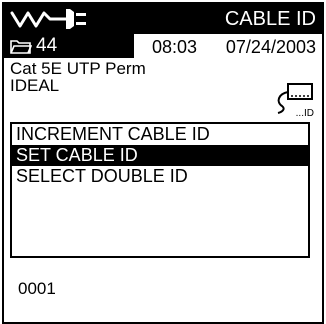  Describe the element at coordinates (295, 100) in the screenshot. I see `cable-id-icon: ...ID` at that location.